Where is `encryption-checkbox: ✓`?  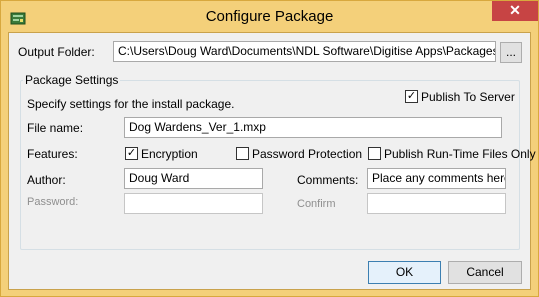 encryption-checkbox: ✓ is located at coordinates (131, 153).